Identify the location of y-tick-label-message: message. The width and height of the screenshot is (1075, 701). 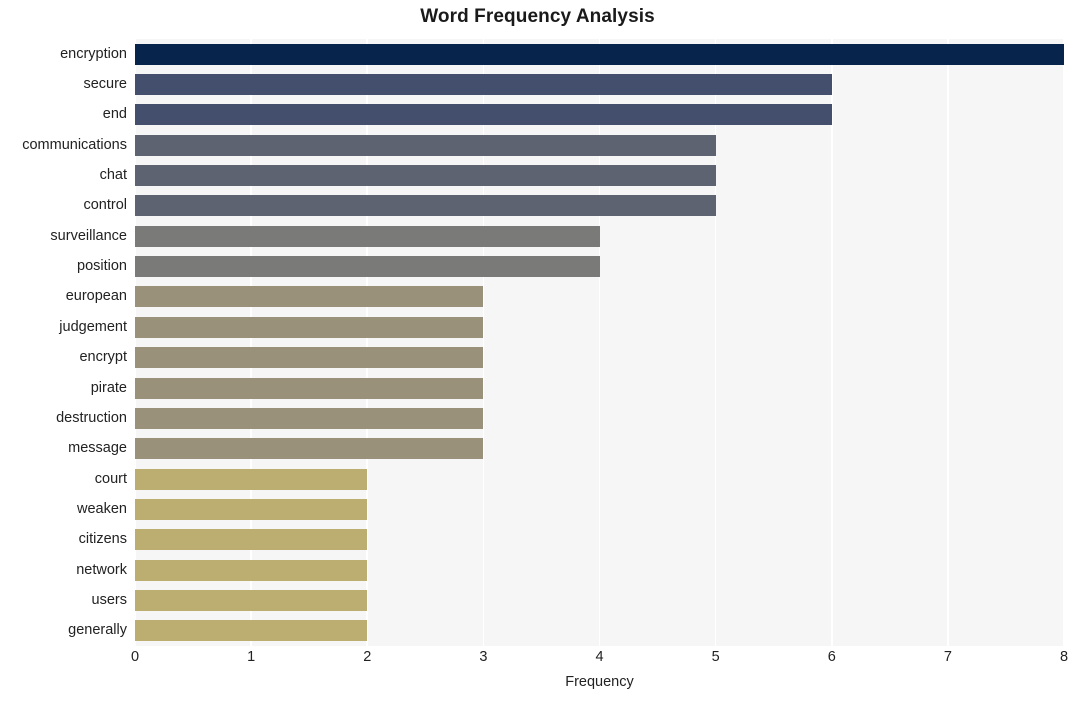
(97, 448).